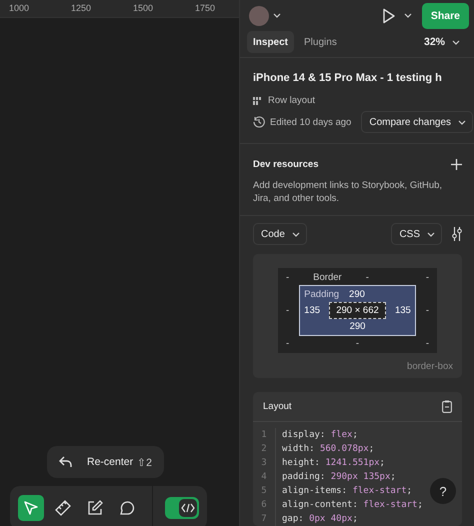 This screenshot has width=474, height=526. I want to click on code-dropdown: Code, so click(280, 234).